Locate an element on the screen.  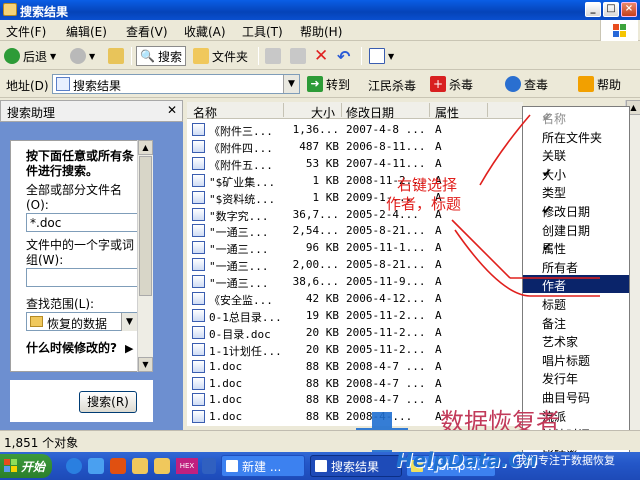
ie-icon is located at coordinates (74, 466).